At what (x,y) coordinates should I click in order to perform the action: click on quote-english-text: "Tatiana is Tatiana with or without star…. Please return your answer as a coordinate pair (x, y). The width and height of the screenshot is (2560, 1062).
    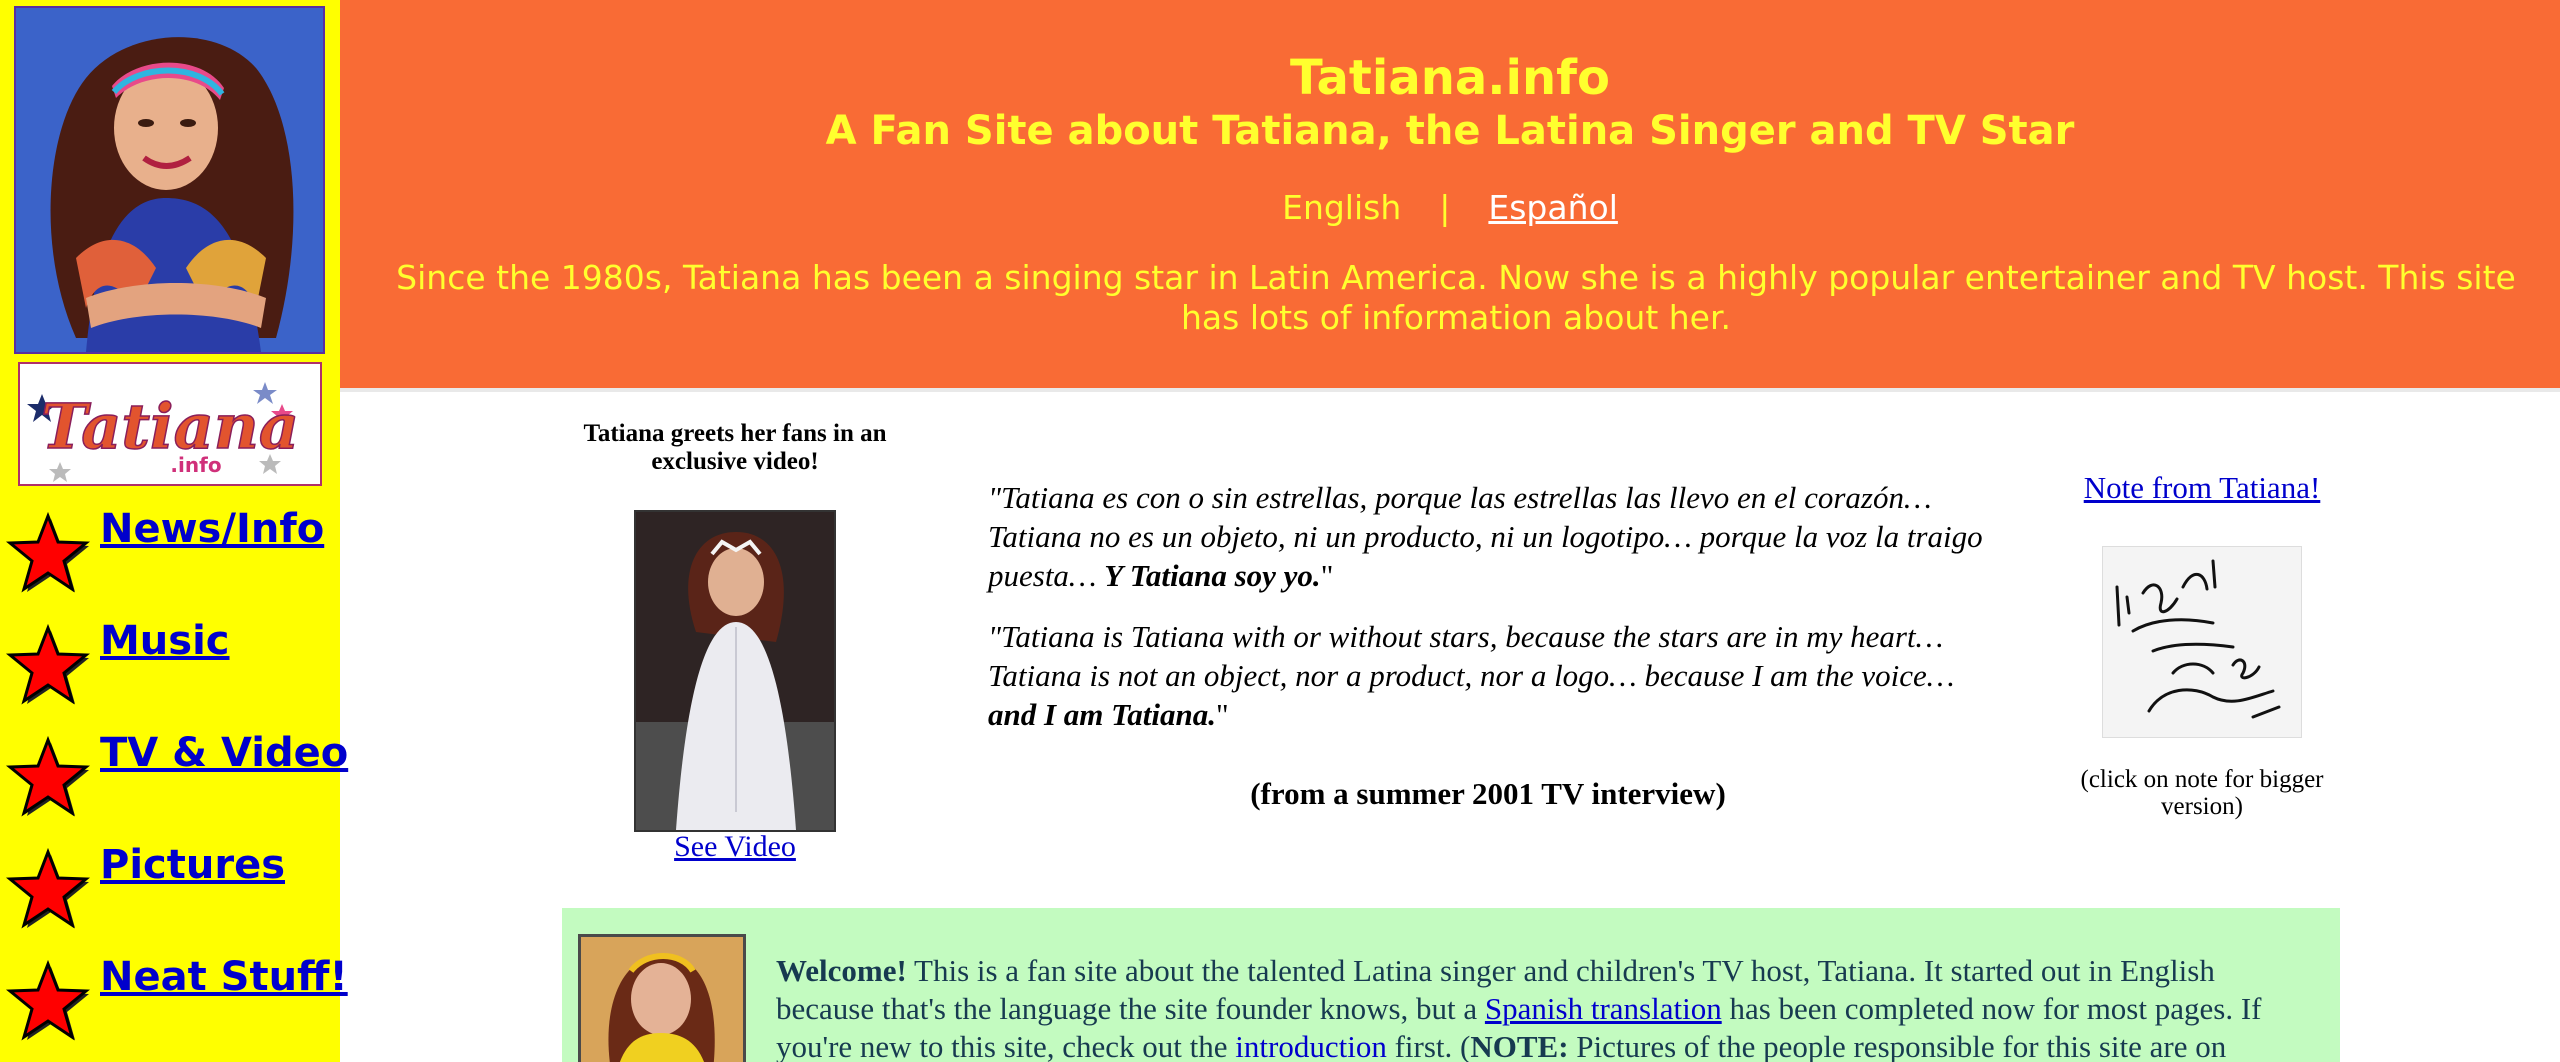
    Looking at the image, I should click on (1471, 656).